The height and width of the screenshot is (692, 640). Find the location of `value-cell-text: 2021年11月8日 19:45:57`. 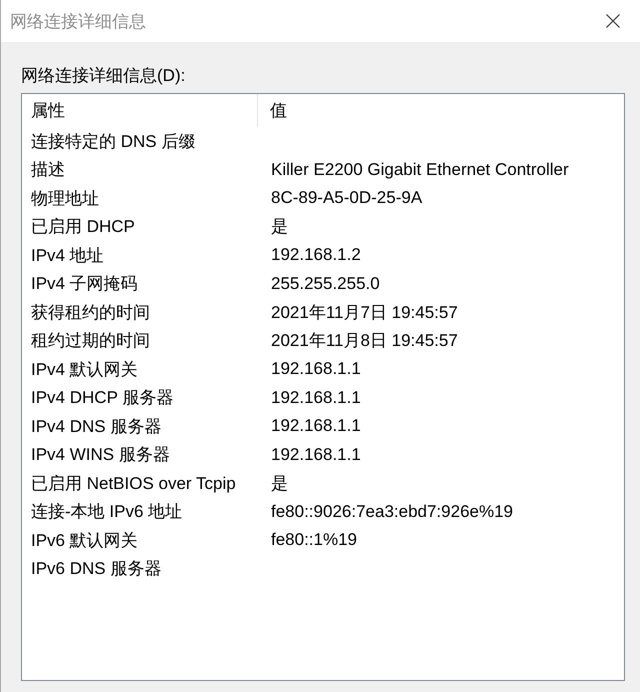

value-cell-text: 2021年11月8日 19:45:57 is located at coordinates (364, 341).